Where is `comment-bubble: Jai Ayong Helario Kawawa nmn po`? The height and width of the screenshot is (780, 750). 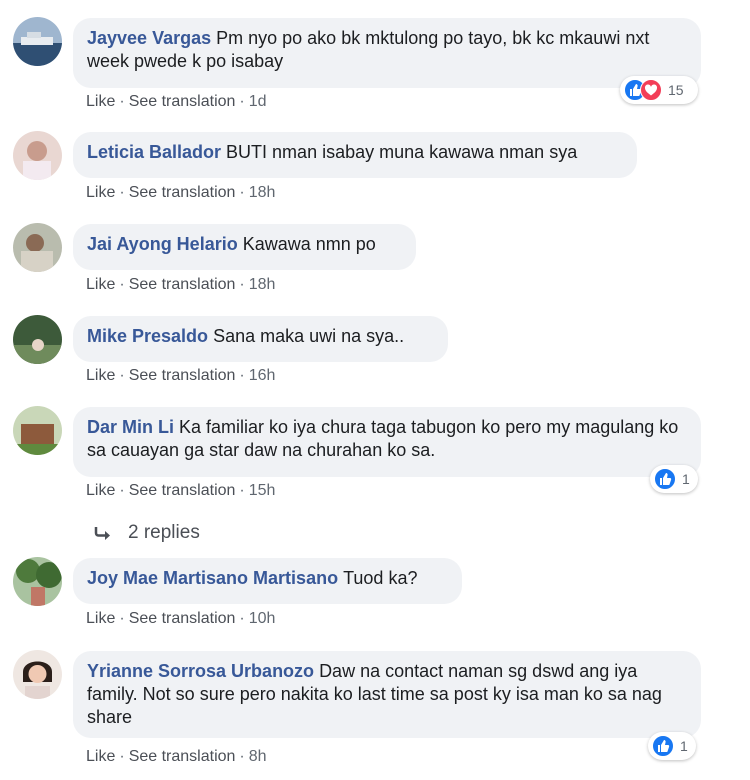
comment-bubble: Jai Ayong Helario Kawawa nmn po is located at coordinates (244, 247).